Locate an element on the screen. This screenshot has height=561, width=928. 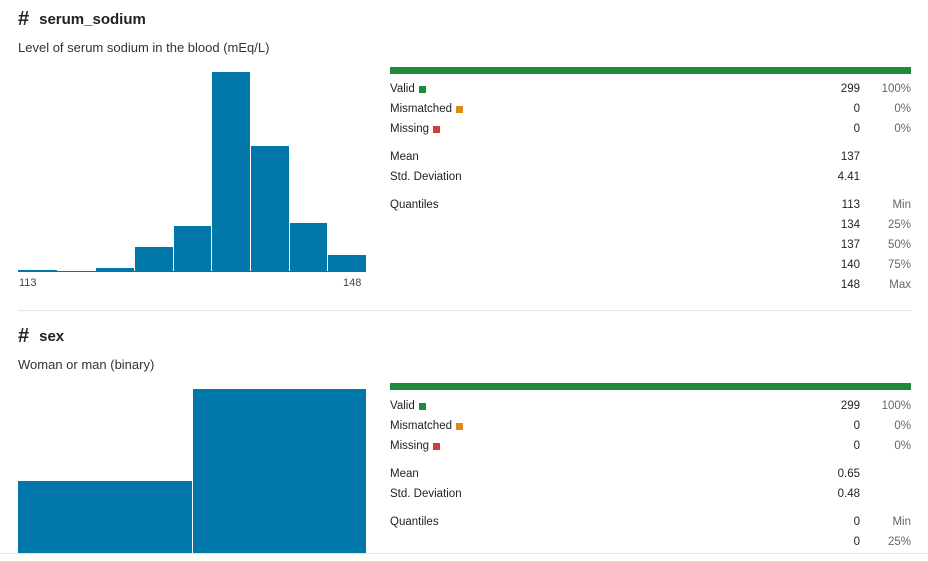
column-name: sex is located at coordinates (52, 336).